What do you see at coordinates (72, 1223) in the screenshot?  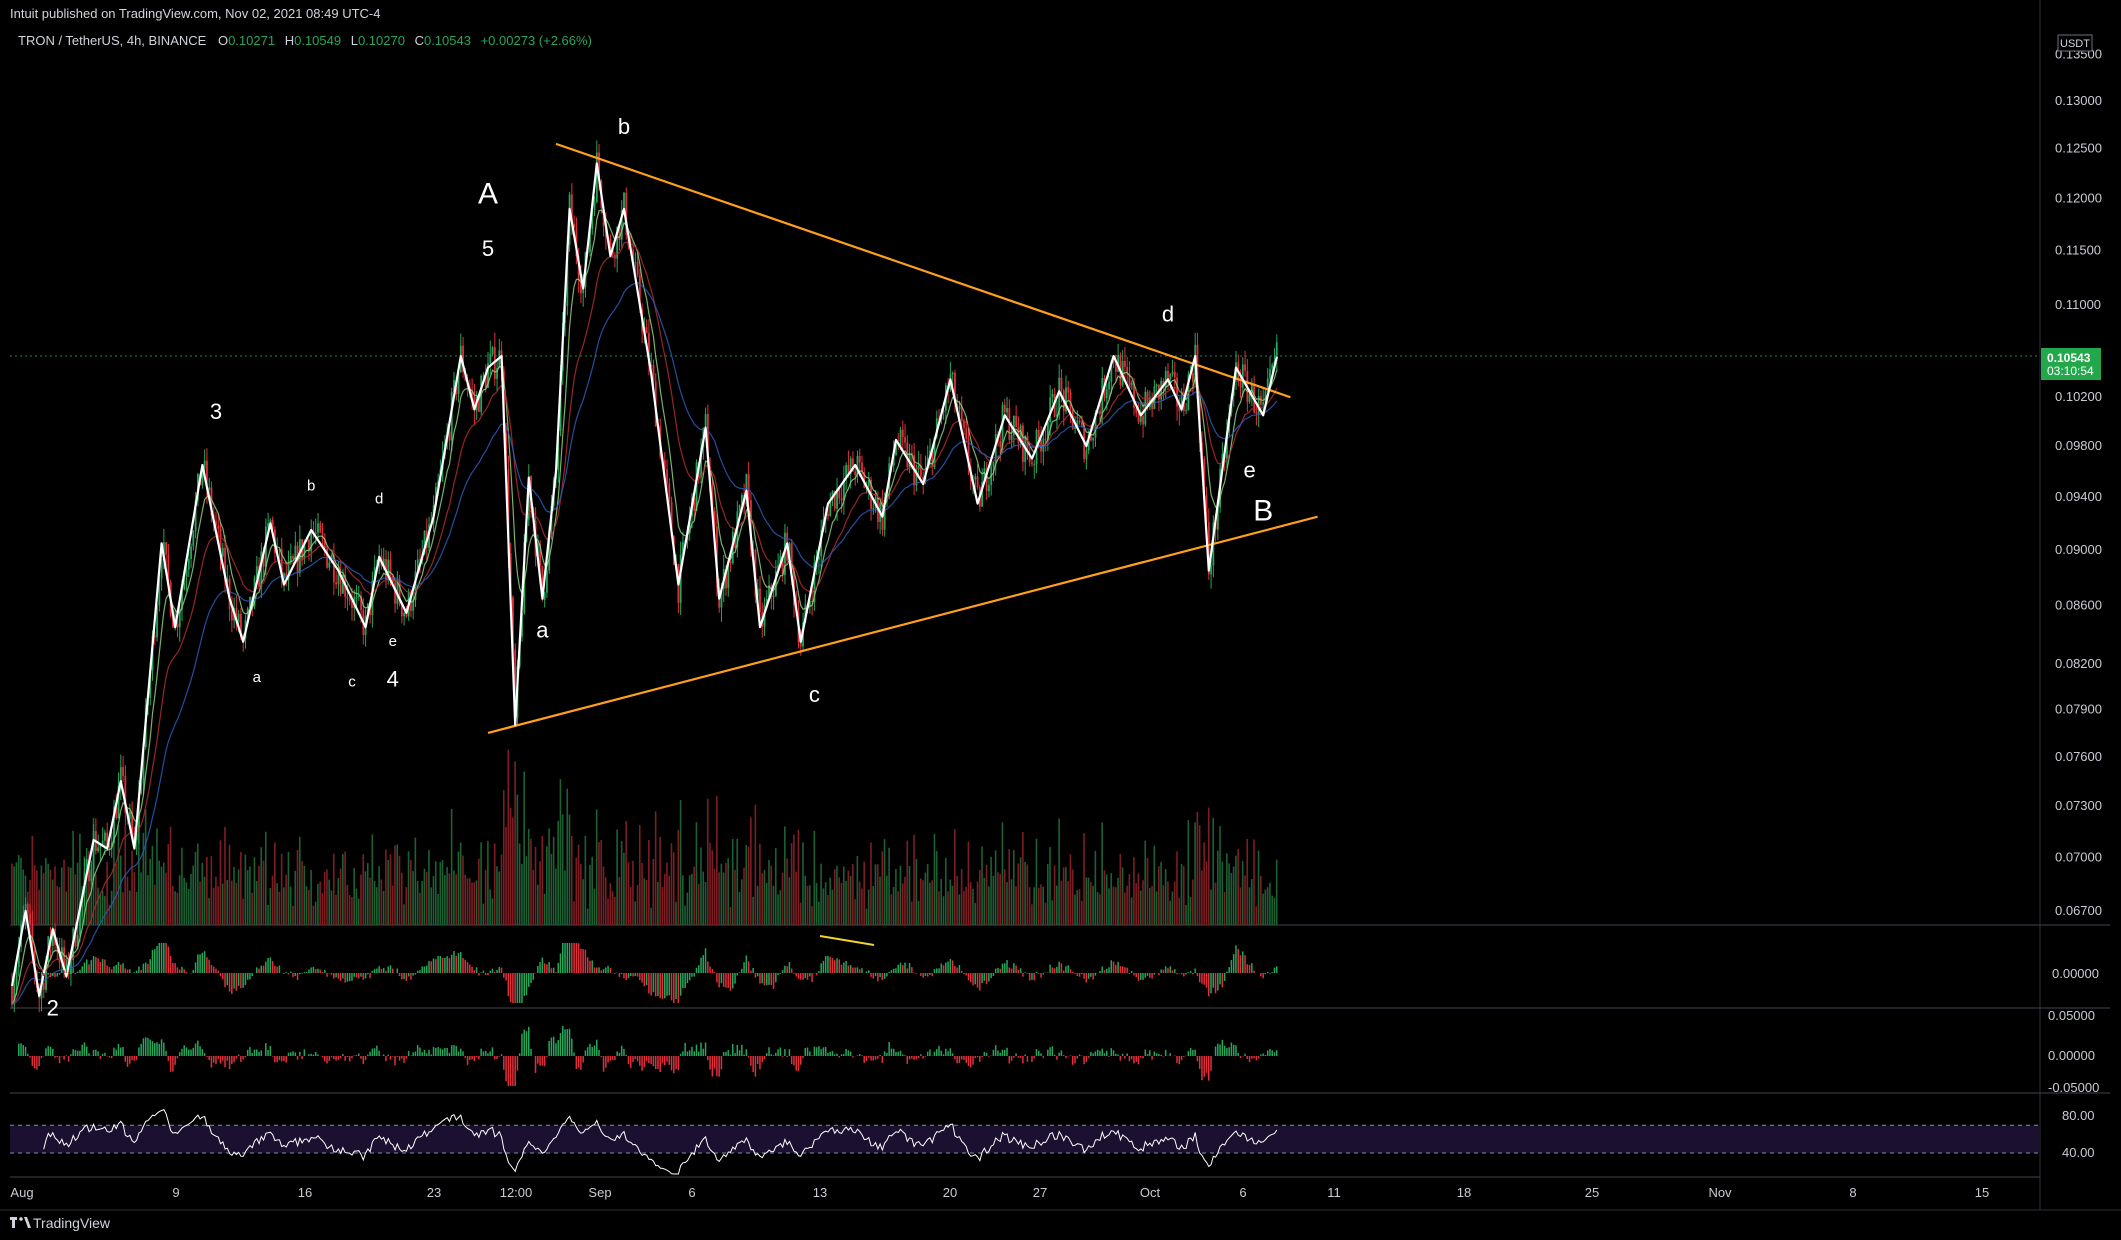 I see `brand-label: TradingView` at bounding box center [72, 1223].